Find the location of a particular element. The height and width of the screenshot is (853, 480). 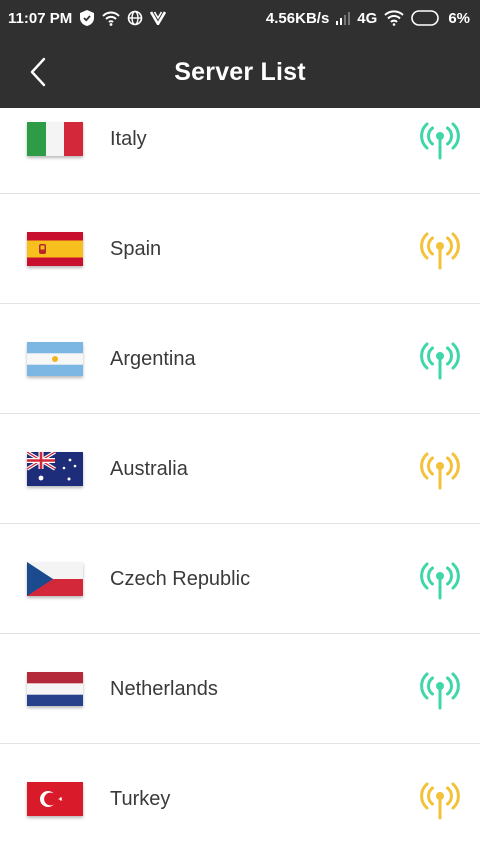

status-bar: 11:07 PM 4.56KB/s 4G 6% is located at coordinates (240, 18).